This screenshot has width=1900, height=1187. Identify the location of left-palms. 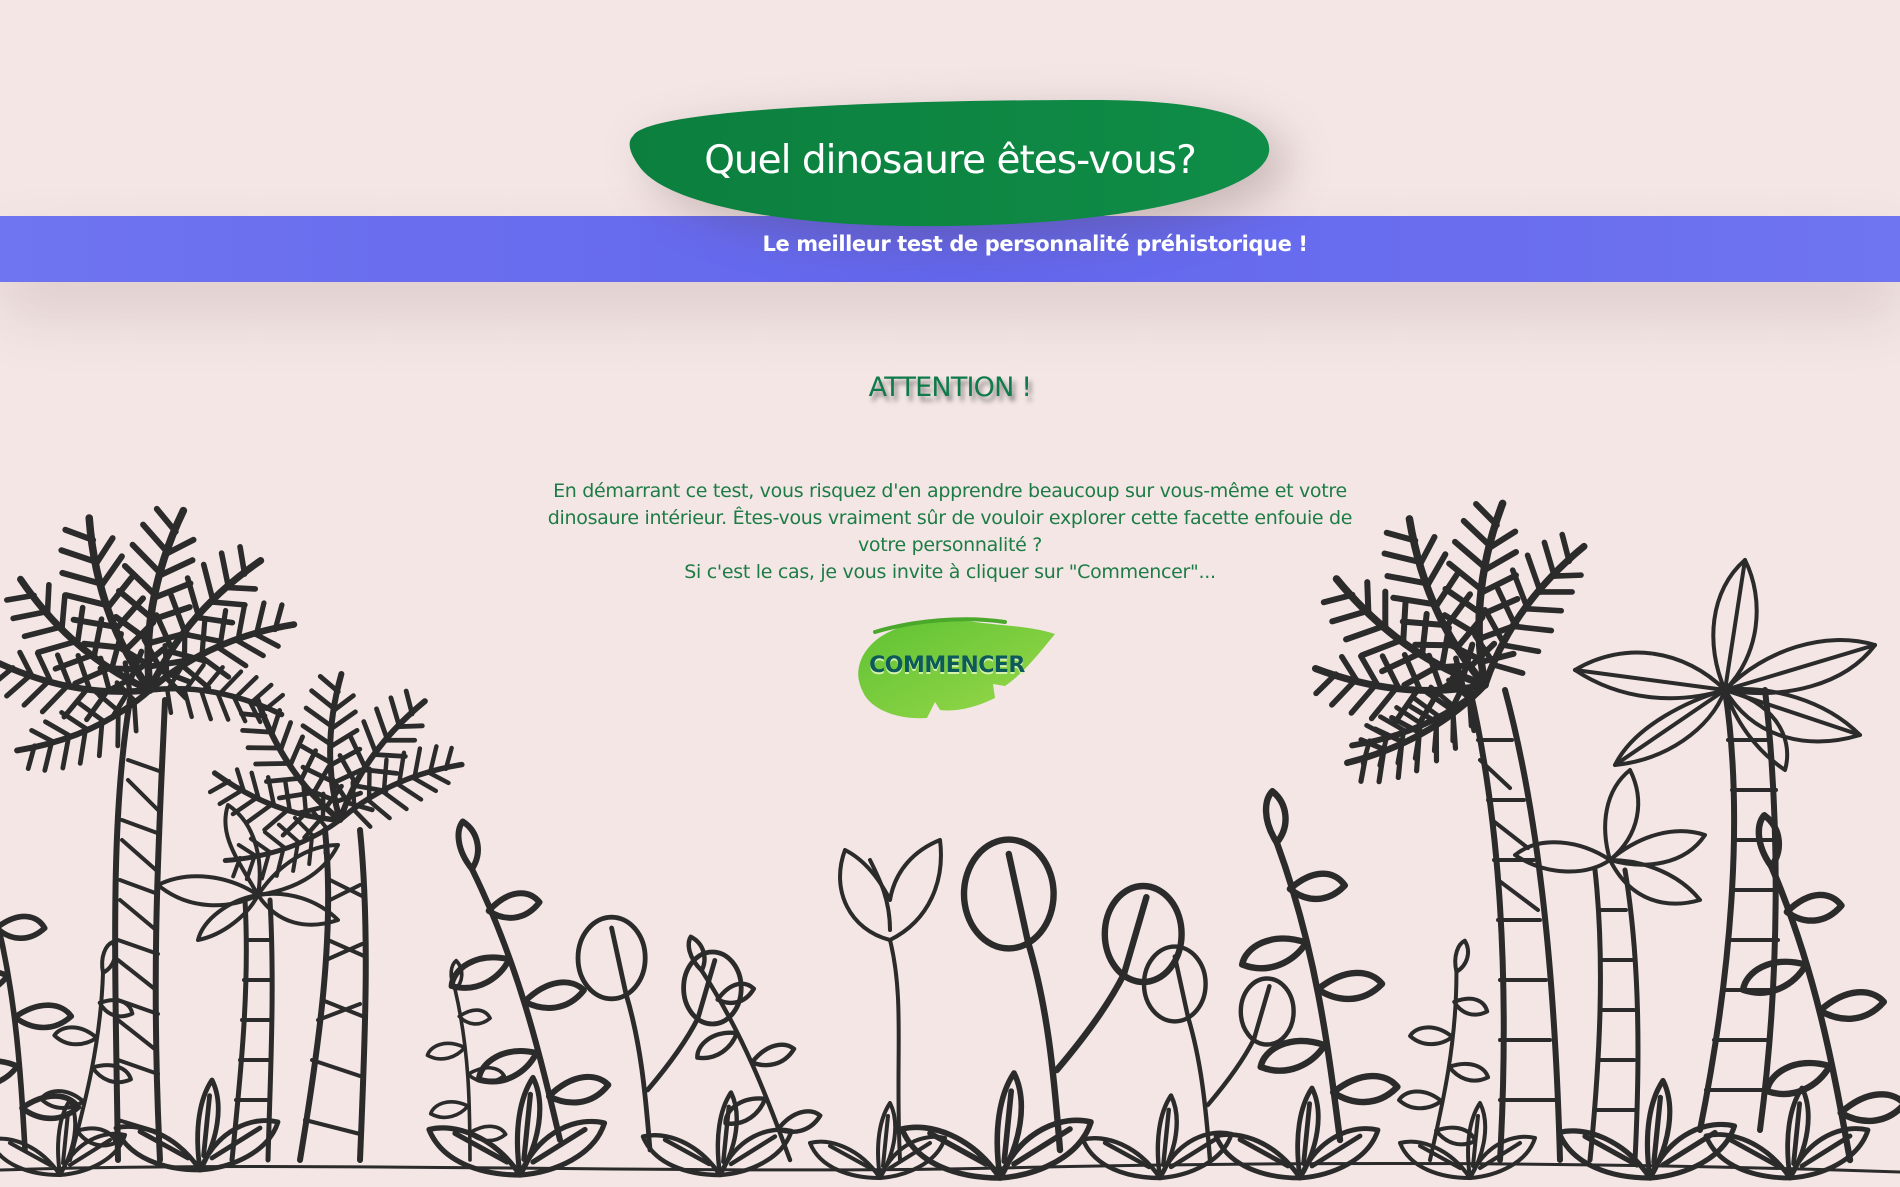
(235, 837).